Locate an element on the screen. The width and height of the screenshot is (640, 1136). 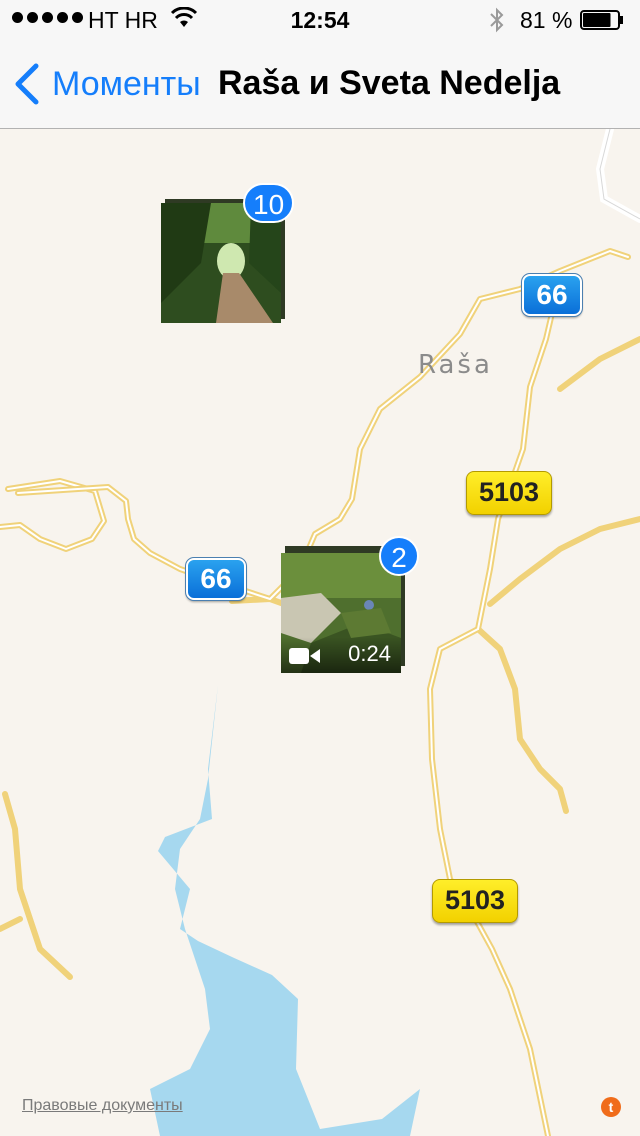
back-button: Моменты is located at coordinates (106, 84).